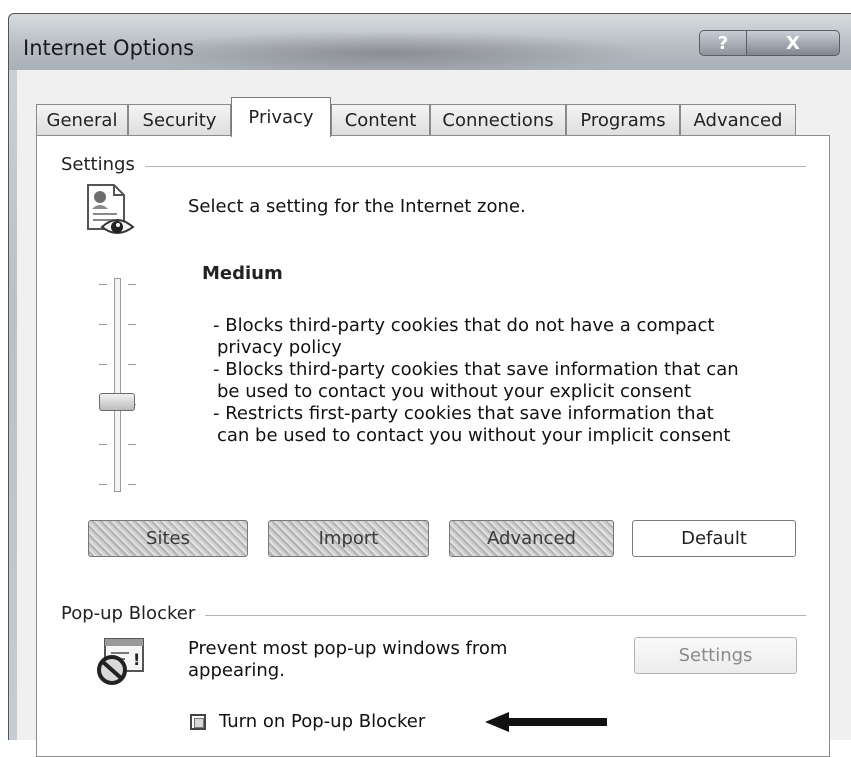  Describe the element at coordinates (133, 613) in the screenshot. I see `popup-group-label: Pop-up Blocker` at that location.